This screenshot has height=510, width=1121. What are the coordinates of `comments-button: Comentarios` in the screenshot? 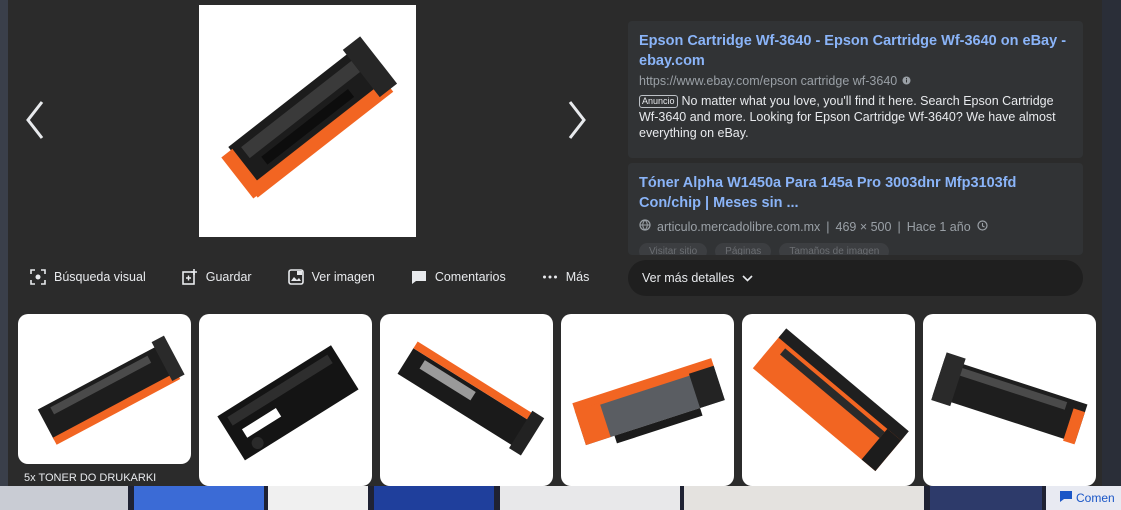 It's located at (458, 277).